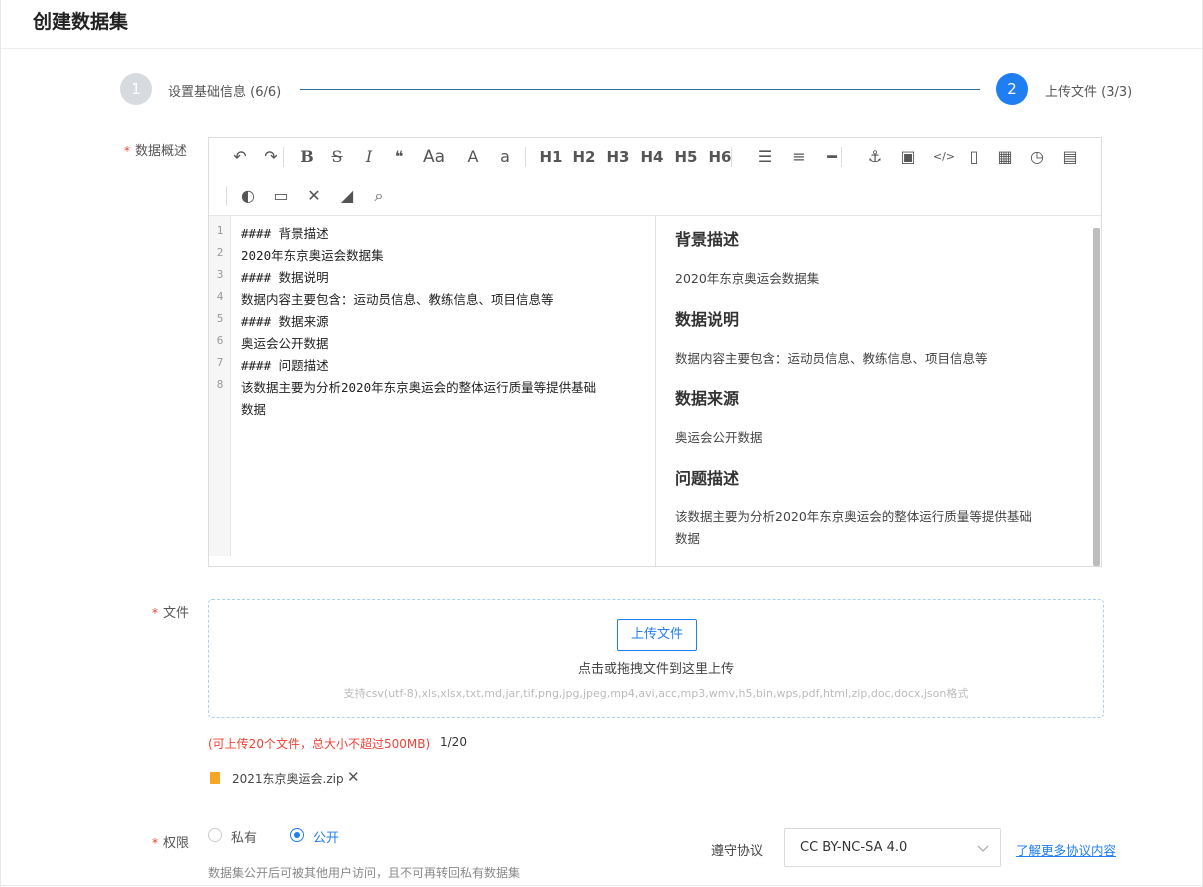 This screenshot has width=1203, height=887. What do you see at coordinates (799, 157) in the screenshot?
I see `ordered-list-icon: ≡` at bounding box center [799, 157].